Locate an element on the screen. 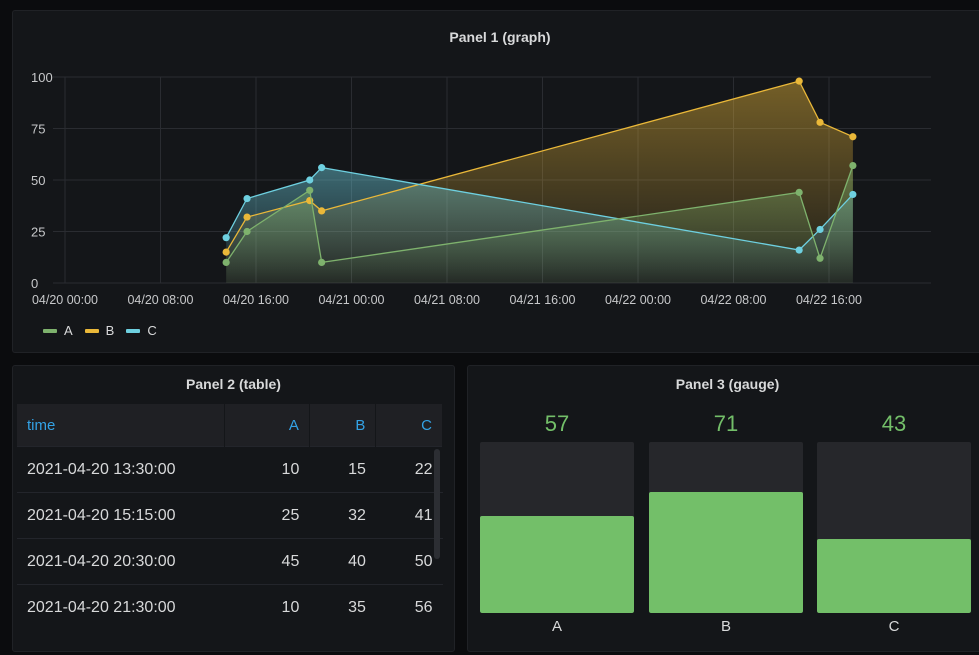 The height and width of the screenshot is (655, 979). gauge-bar-bg-b is located at coordinates (726, 527).